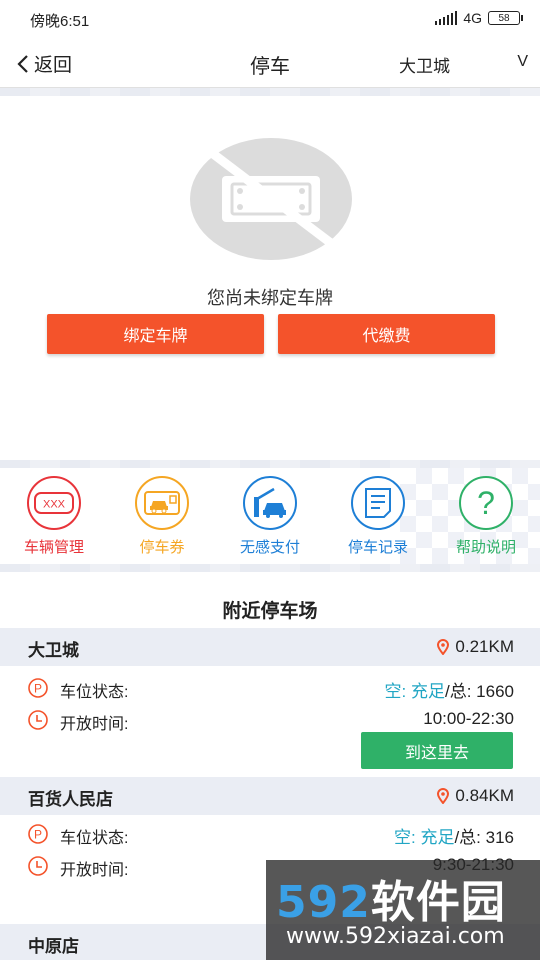  What do you see at coordinates (53, 650) in the screenshot?
I see `lot-name: 大卫城` at bounding box center [53, 650].